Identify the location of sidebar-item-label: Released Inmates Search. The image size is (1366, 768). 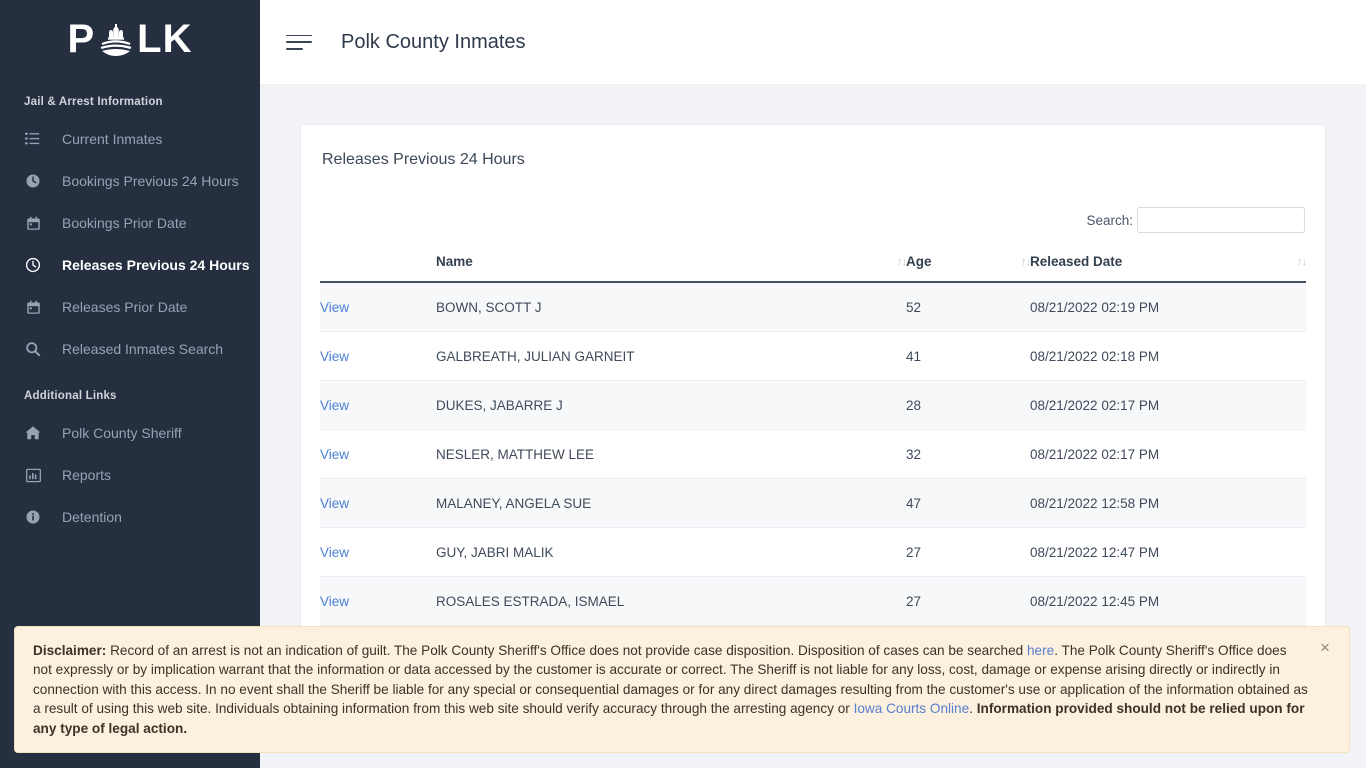
(143, 349).